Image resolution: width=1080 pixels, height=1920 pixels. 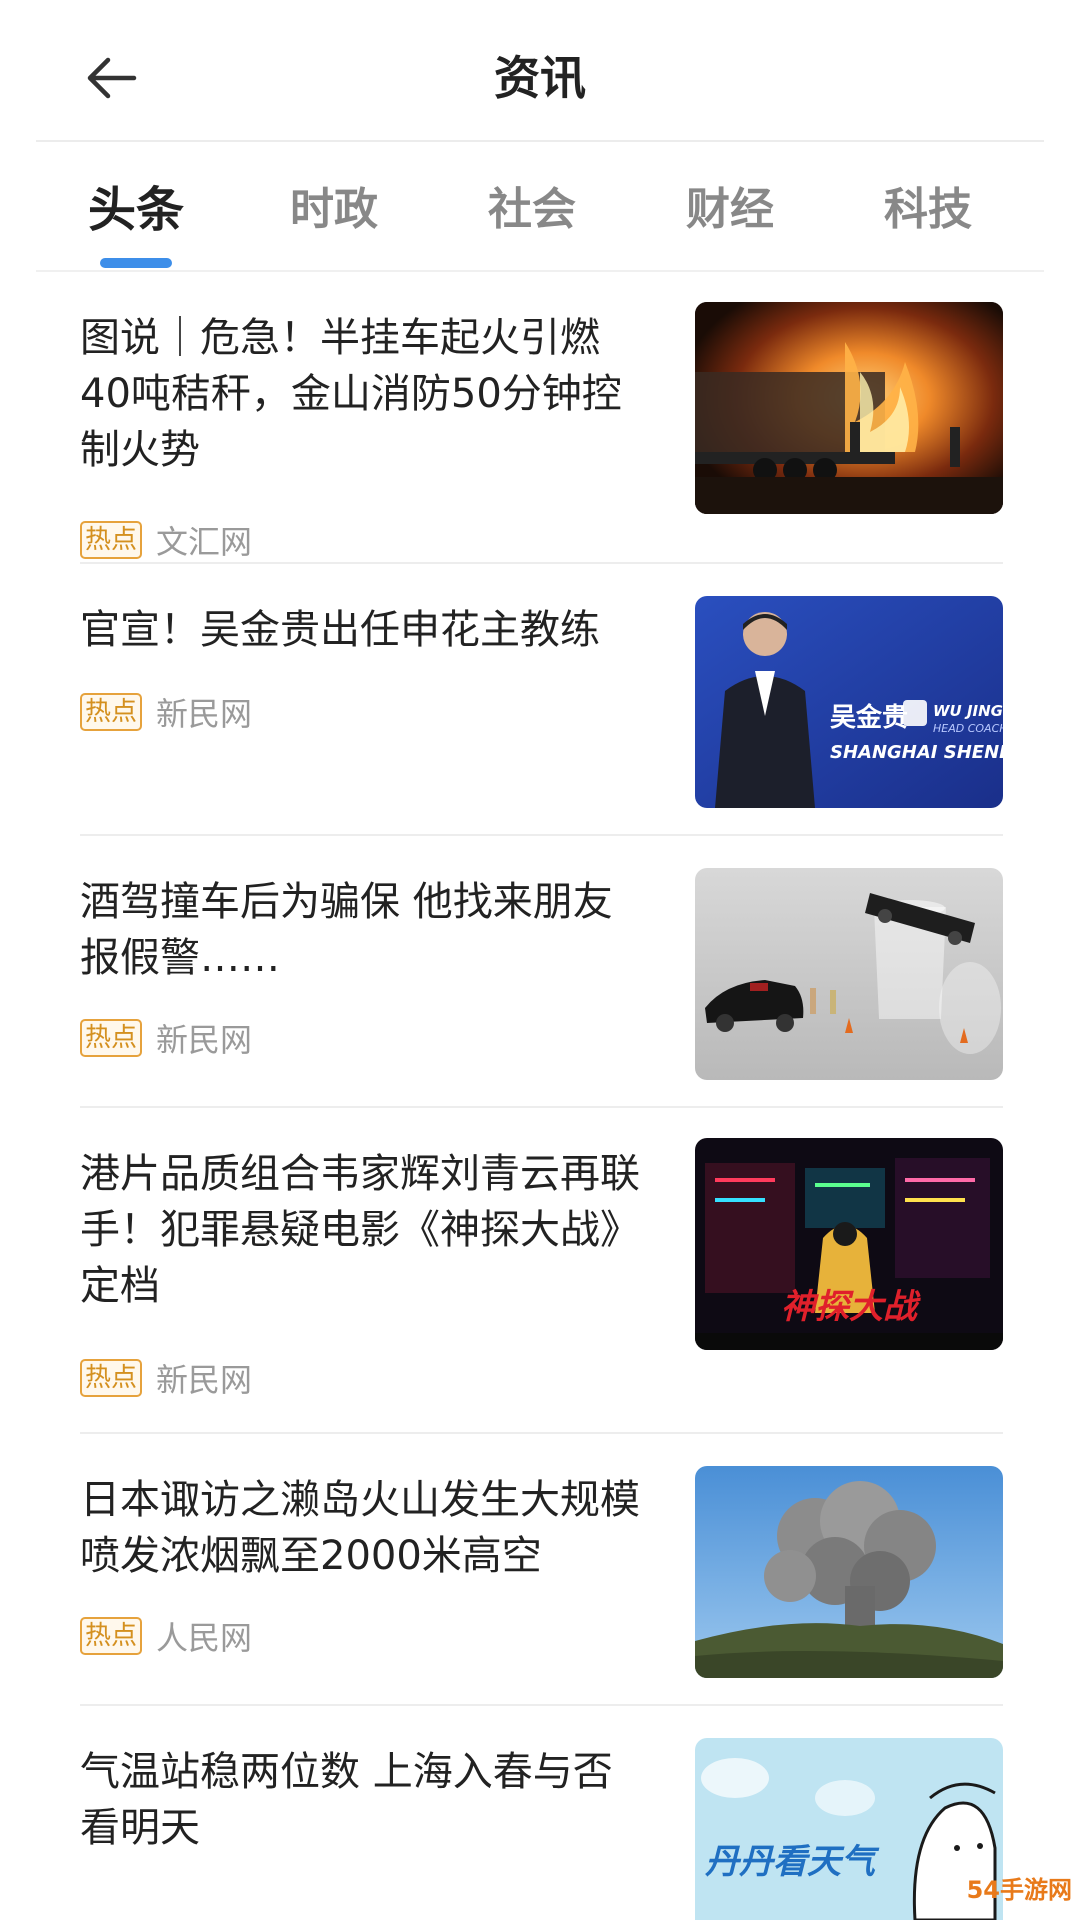 I want to click on news-source: 文汇网, so click(x=204, y=542).